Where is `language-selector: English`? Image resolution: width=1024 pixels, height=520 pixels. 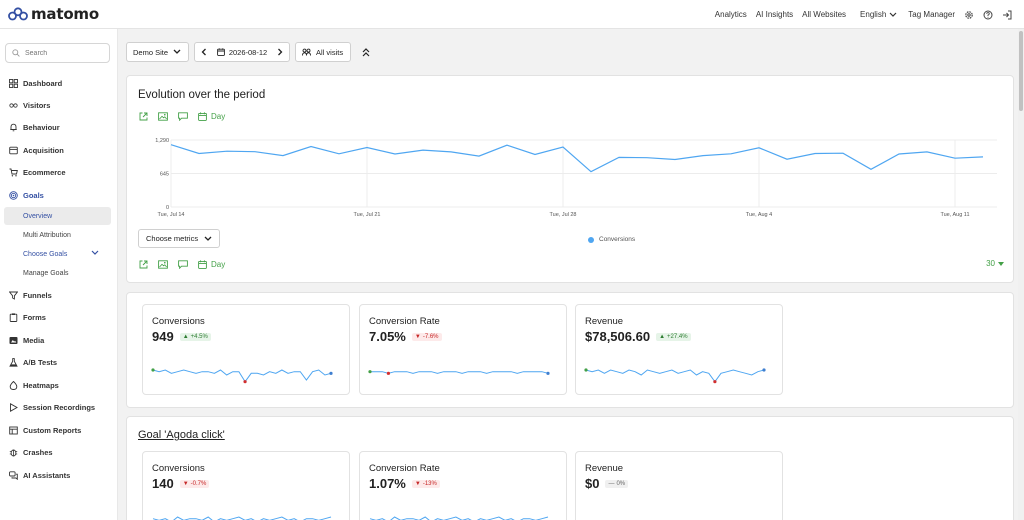 language-selector: English is located at coordinates (878, 14).